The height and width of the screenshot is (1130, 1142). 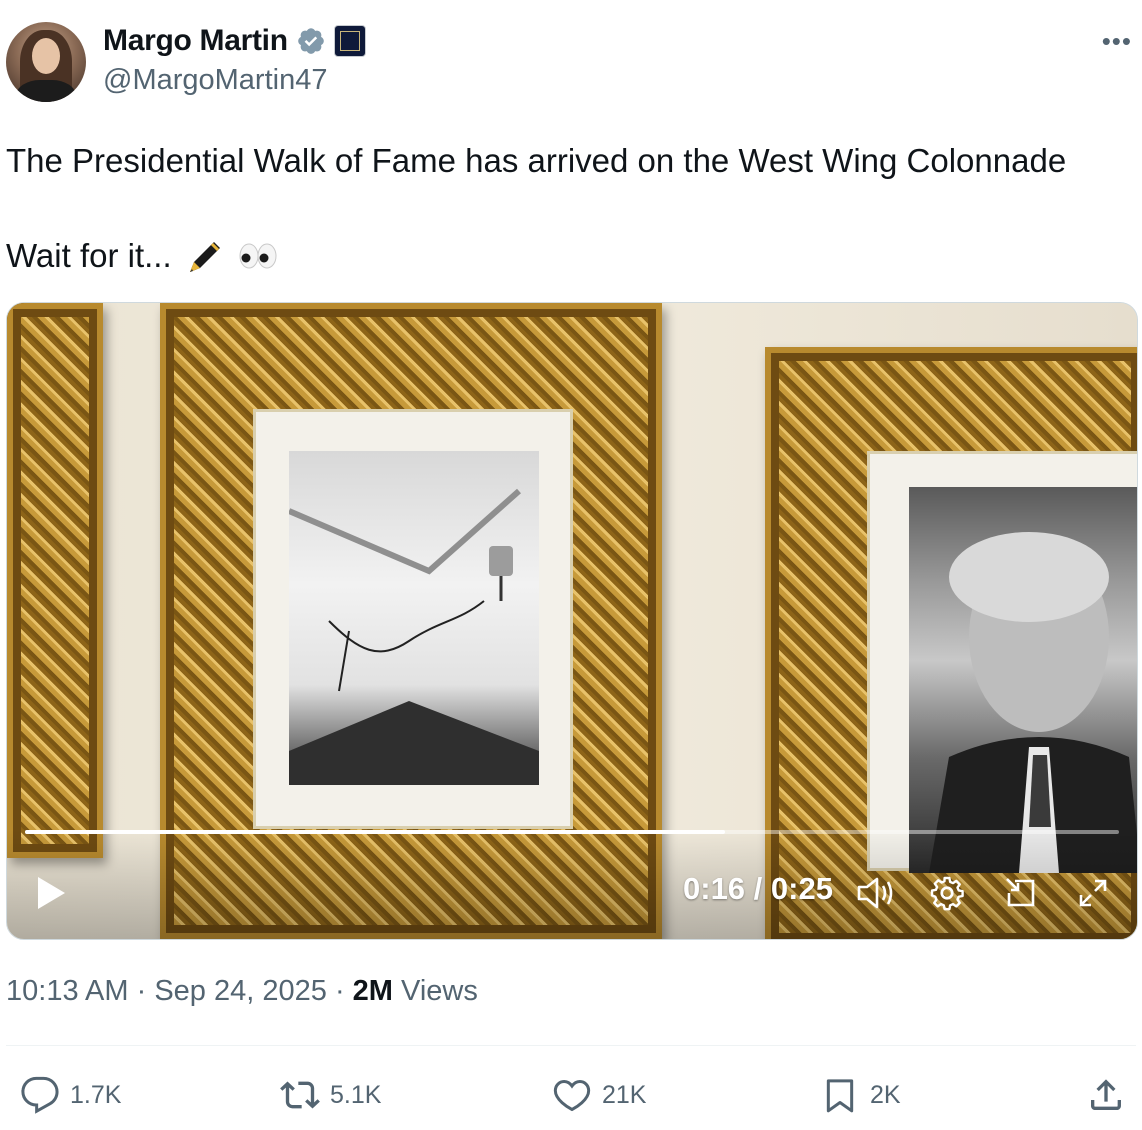 What do you see at coordinates (55, 580) in the screenshot?
I see `video-frame-left` at bounding box center [55, 580].